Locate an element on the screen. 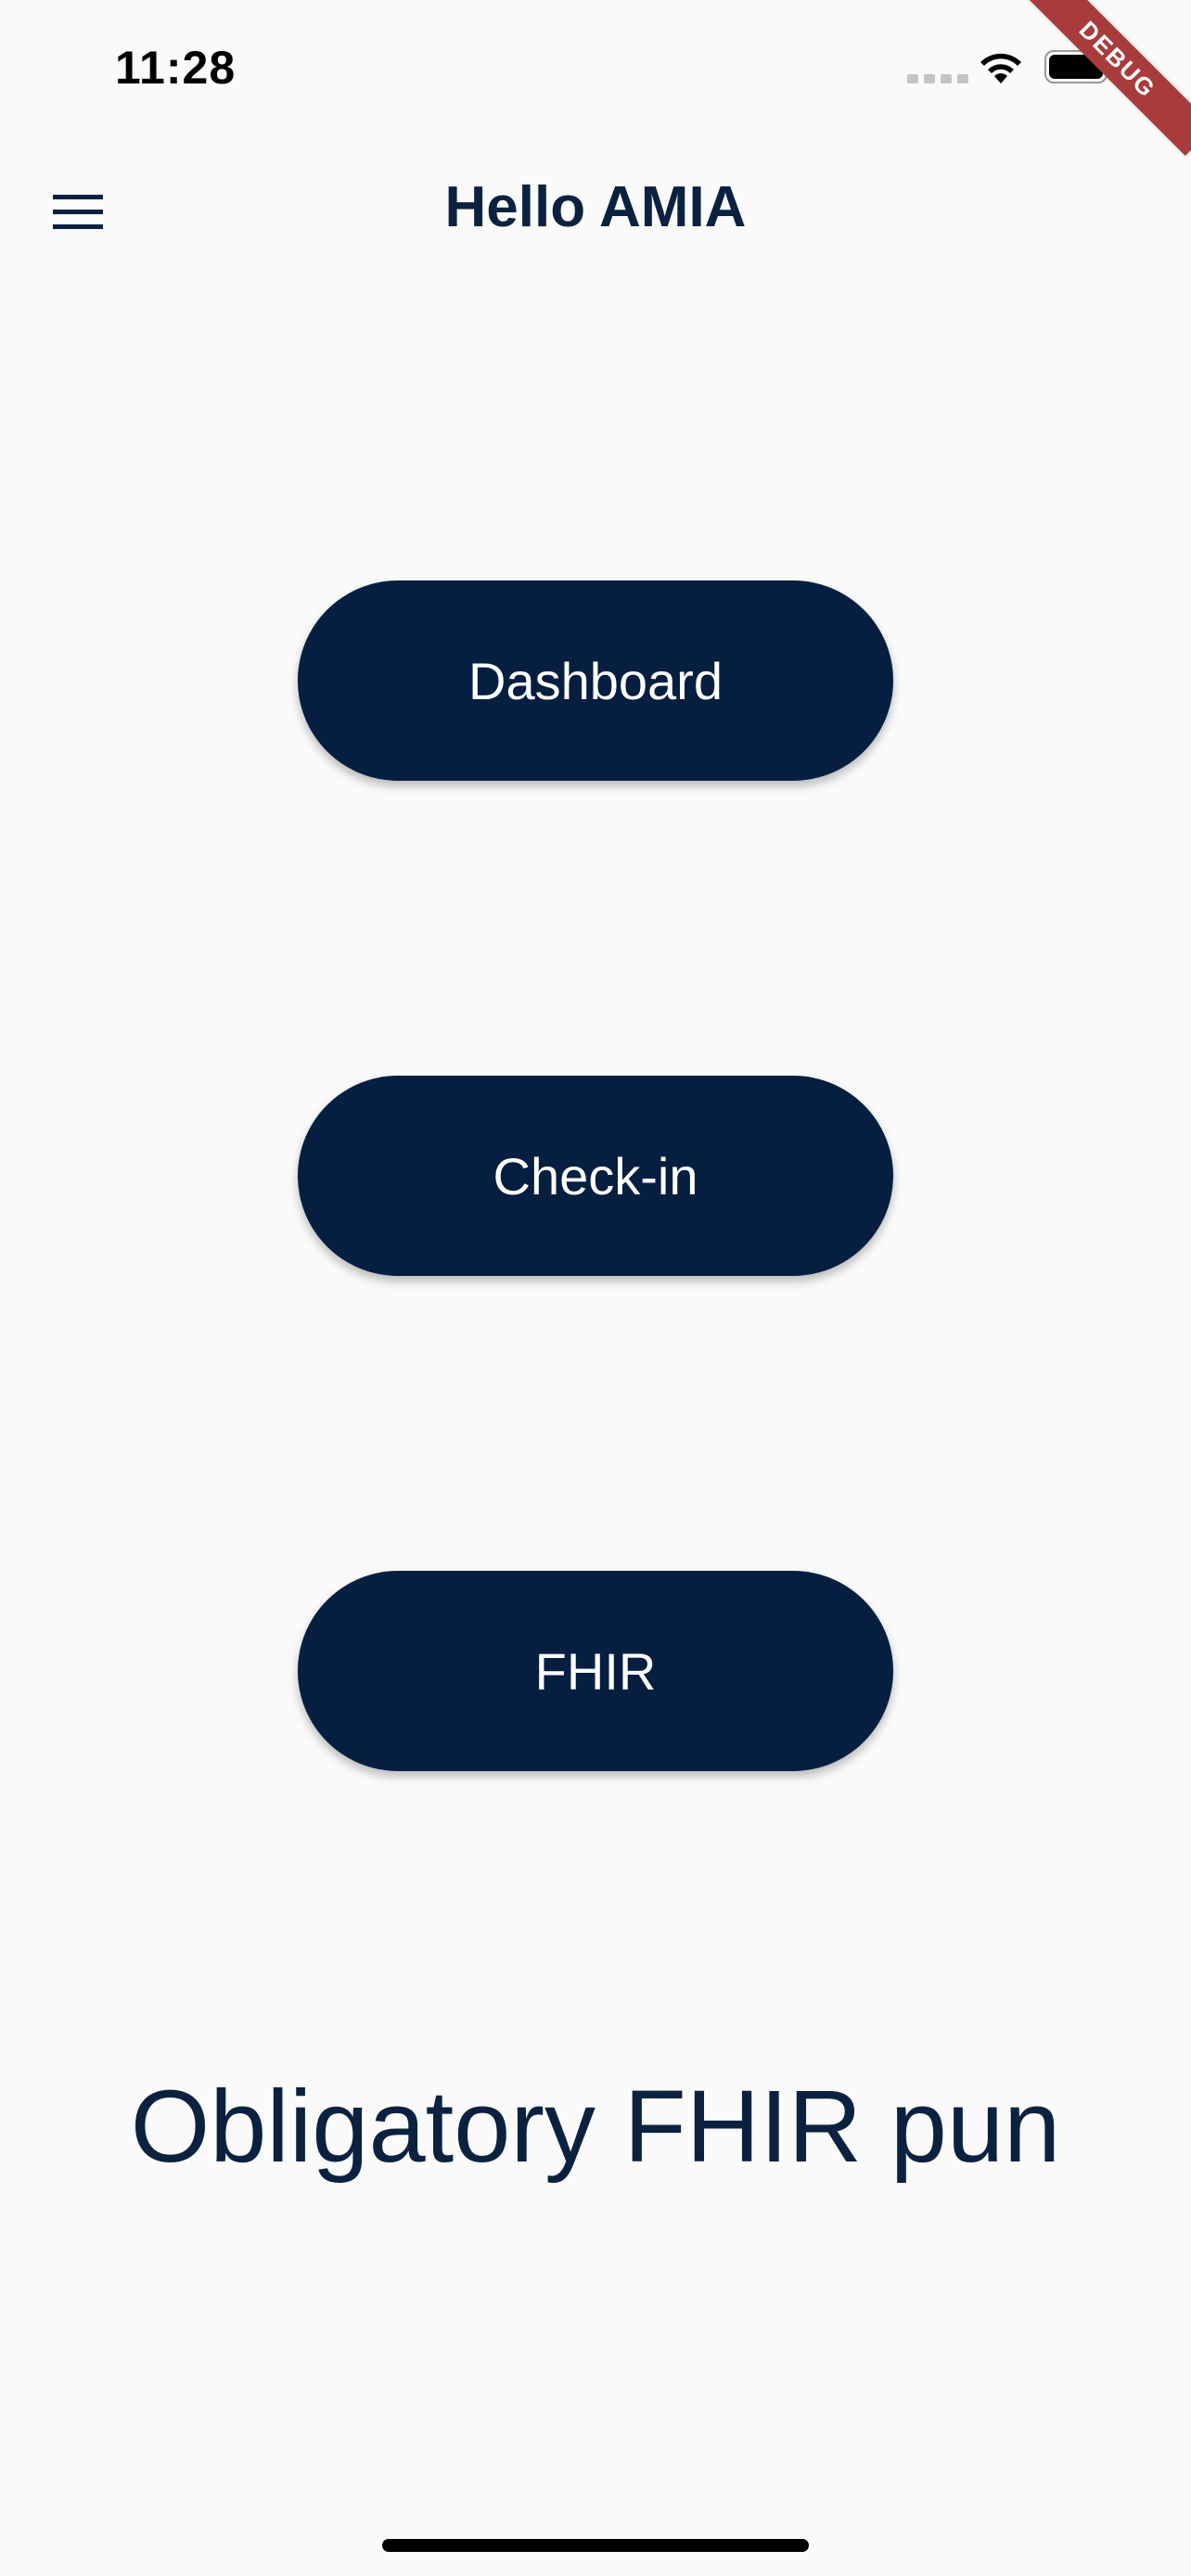 The height and width of the screenshot is (2576, 1191). wifi-icon is located at coordinates (1000, 68).